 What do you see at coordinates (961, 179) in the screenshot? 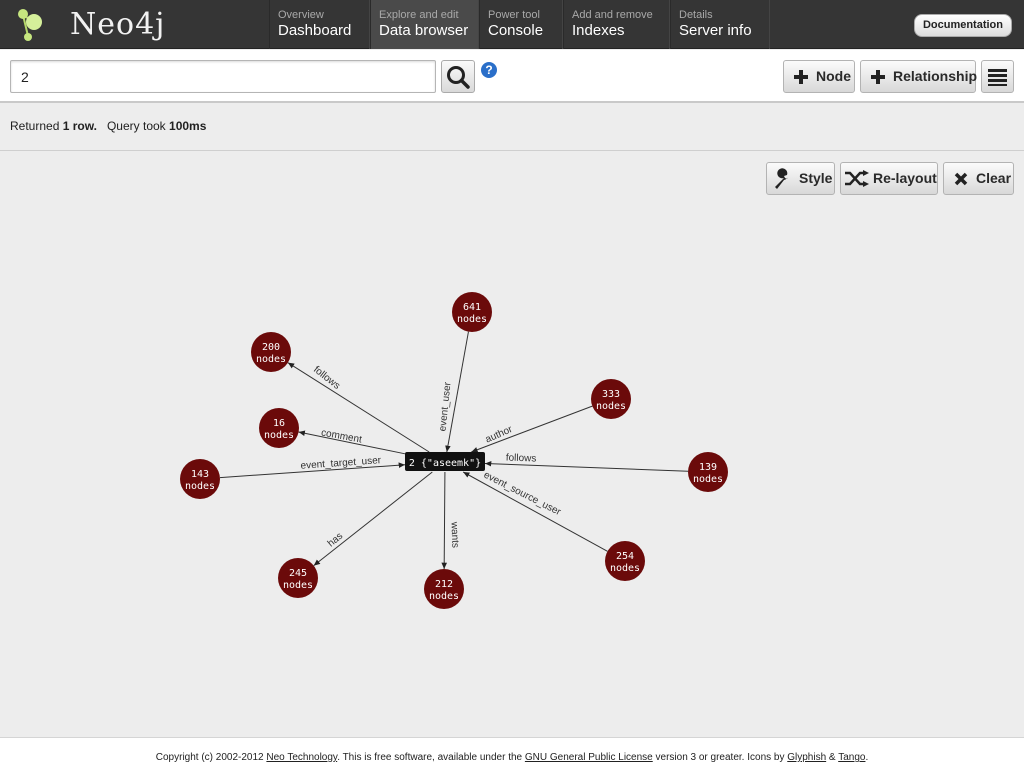
I see `close-icon` at bounding box center [961, 179].